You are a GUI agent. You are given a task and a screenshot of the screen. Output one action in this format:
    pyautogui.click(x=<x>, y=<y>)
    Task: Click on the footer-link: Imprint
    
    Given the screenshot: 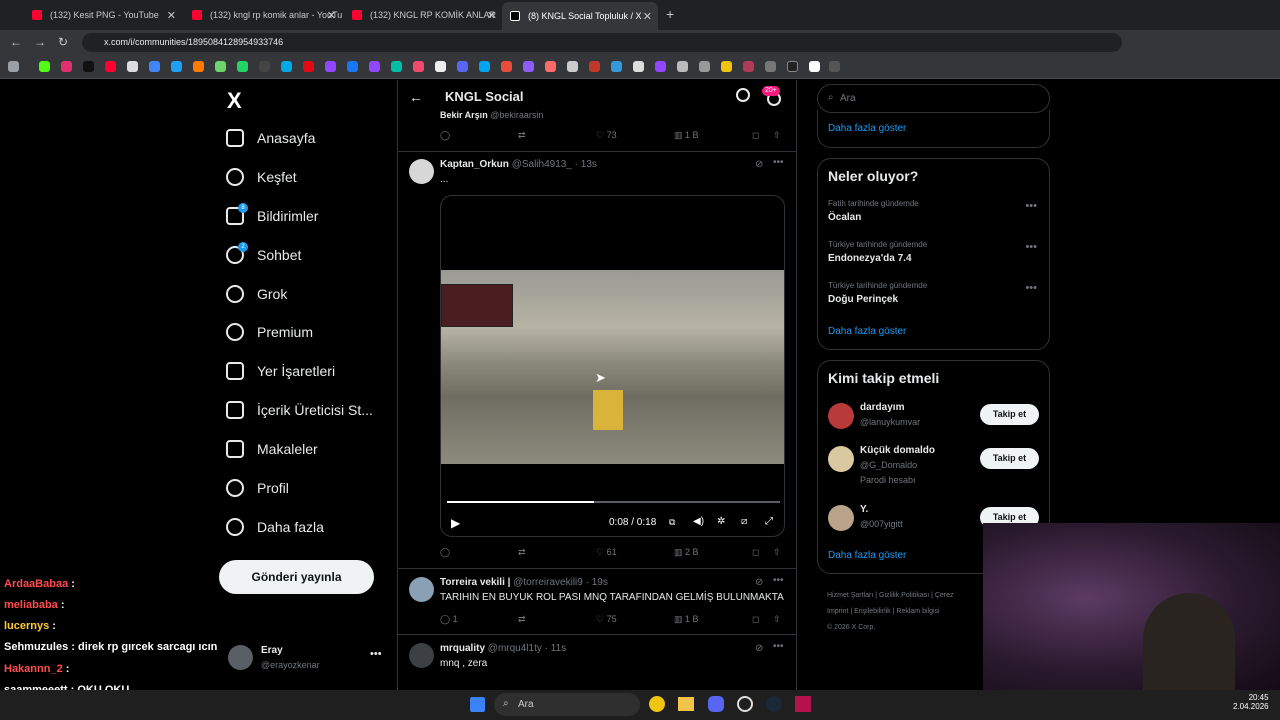 What is the action you would take?
    pyautogui.click(x=837, y=611)
    